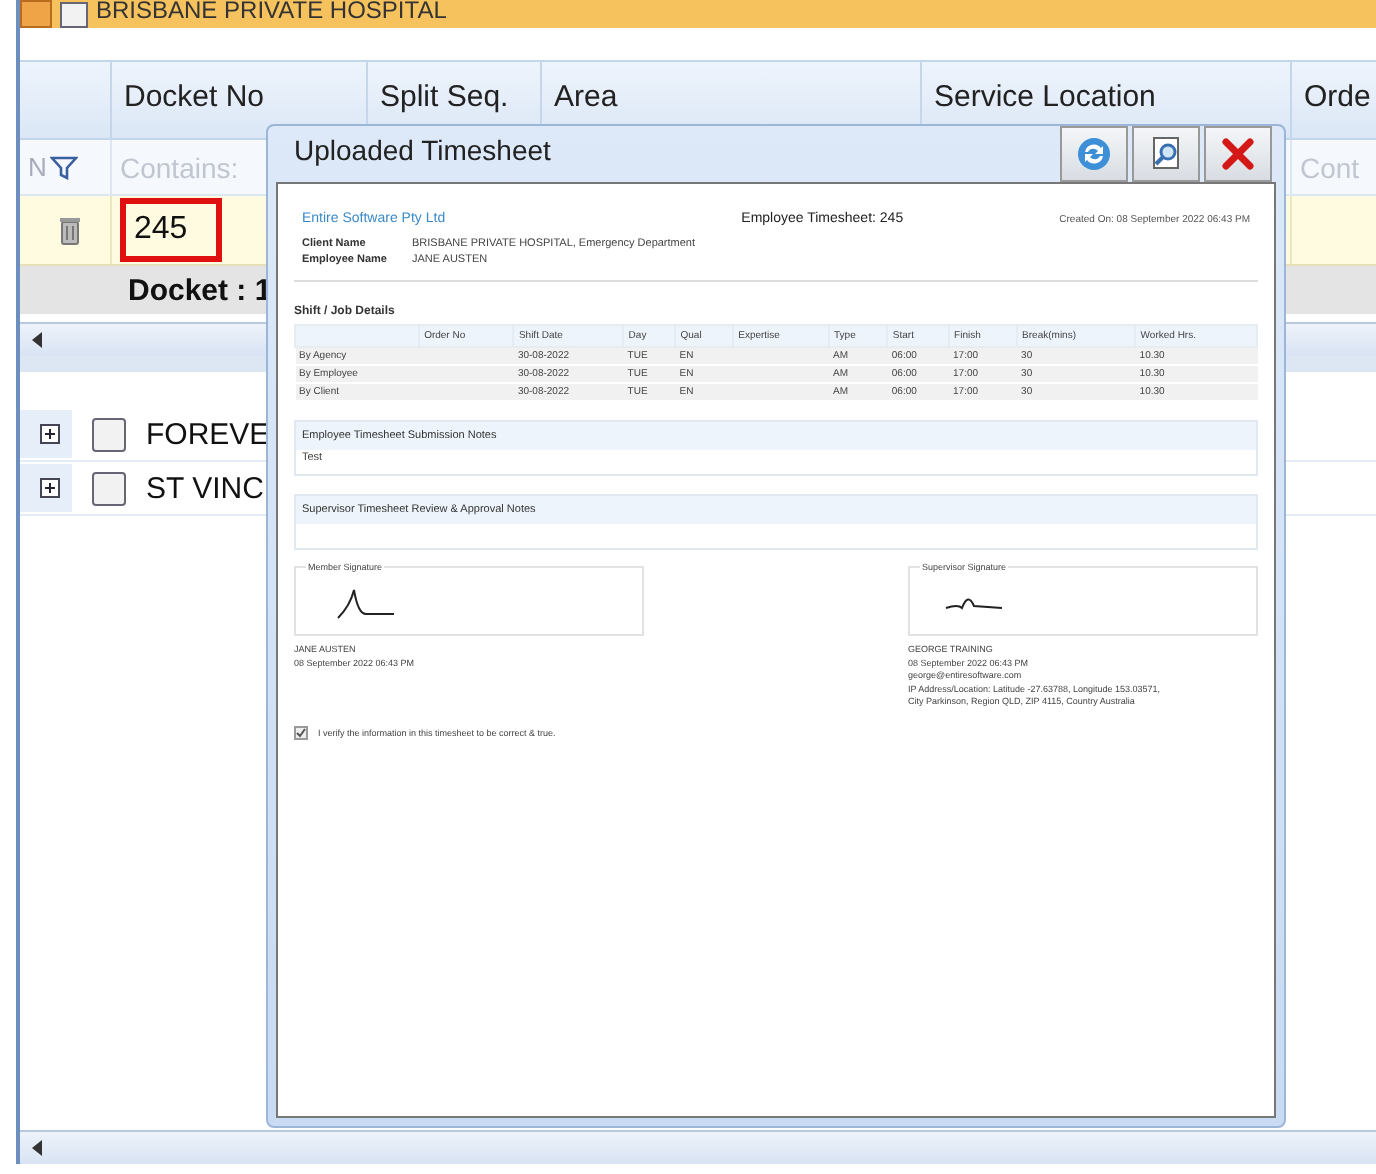 The image size is (1376, 1174). Describe the element at coordinates (37, 167) in the screenshot. I see `filter-label: N` at that location.